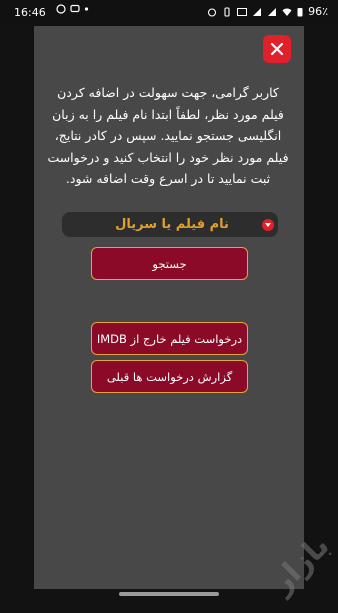  Describe the element at coordinates (242, 11) in the screenshot. I see `hd-icon` at that location.